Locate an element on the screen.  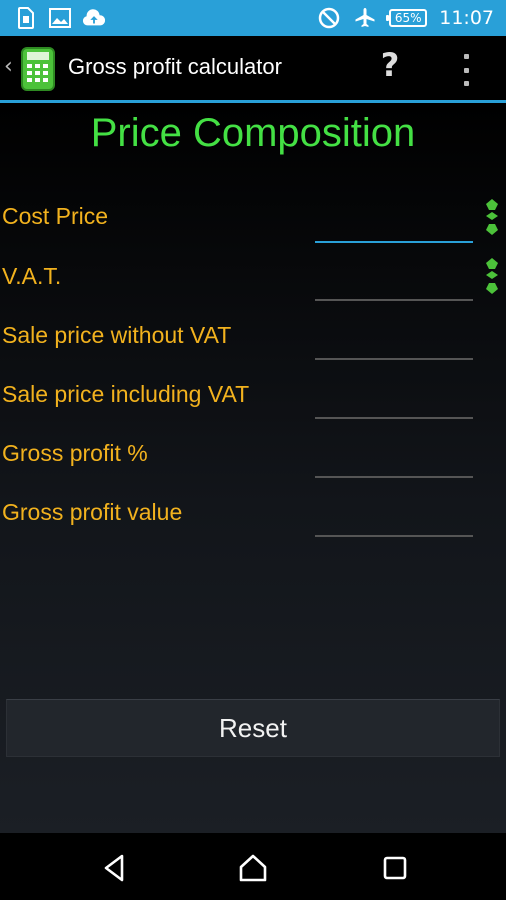
do-not-disturb-icon is located at coordinates (329, 18).